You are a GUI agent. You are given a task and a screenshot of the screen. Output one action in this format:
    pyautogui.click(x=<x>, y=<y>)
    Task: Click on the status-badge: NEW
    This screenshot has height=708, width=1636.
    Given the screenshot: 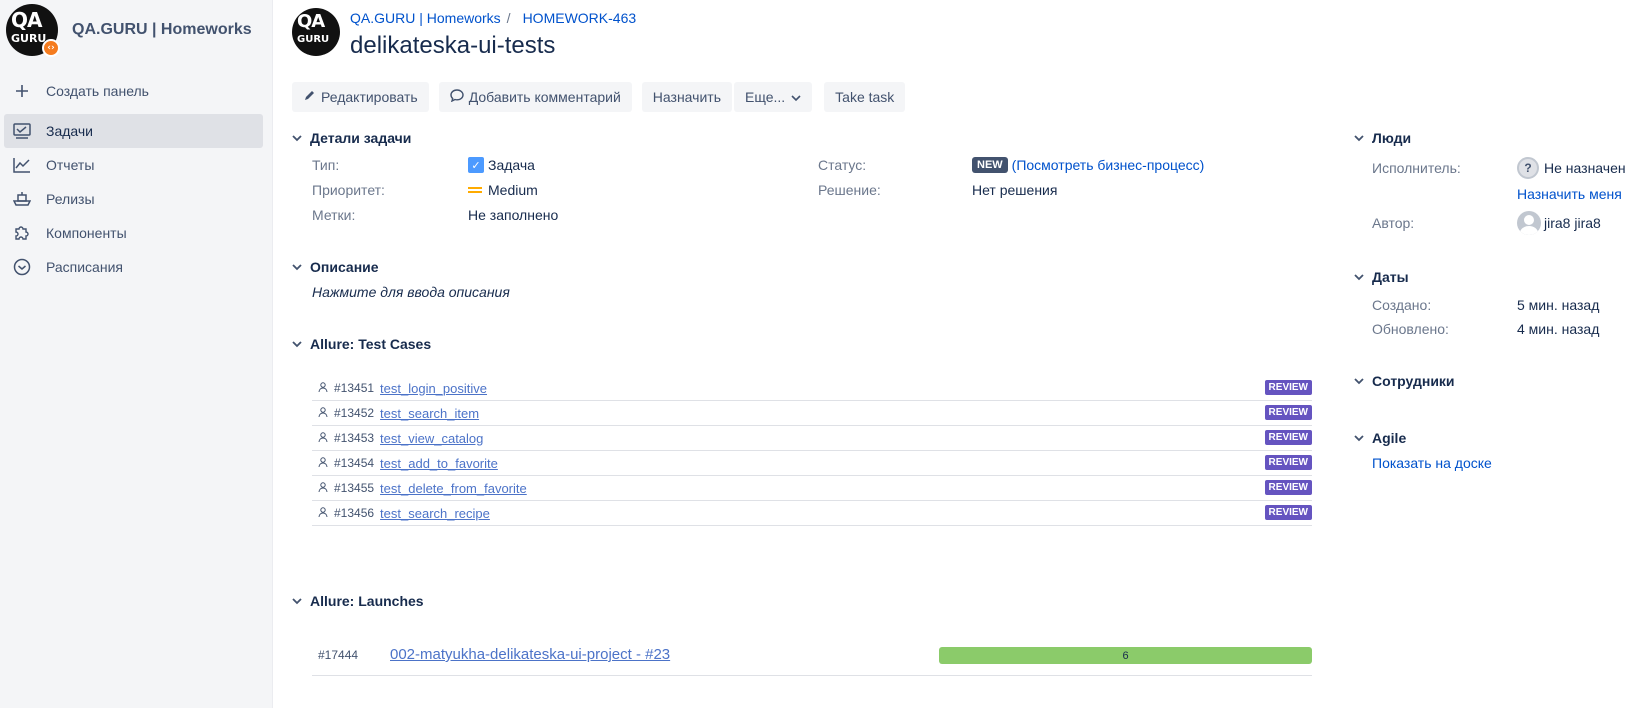 What is the action you would take?
    pyautogui.click(x=990, y=165)
    